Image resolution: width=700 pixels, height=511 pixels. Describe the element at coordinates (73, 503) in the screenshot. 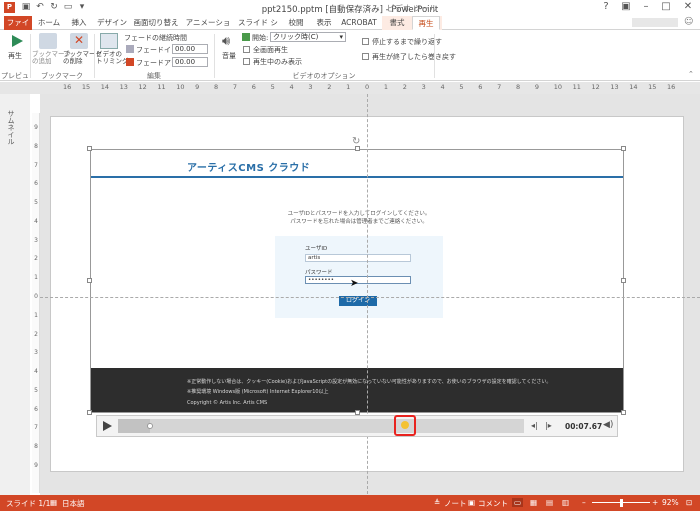

I see `language-indicator: 日本語` at that location.